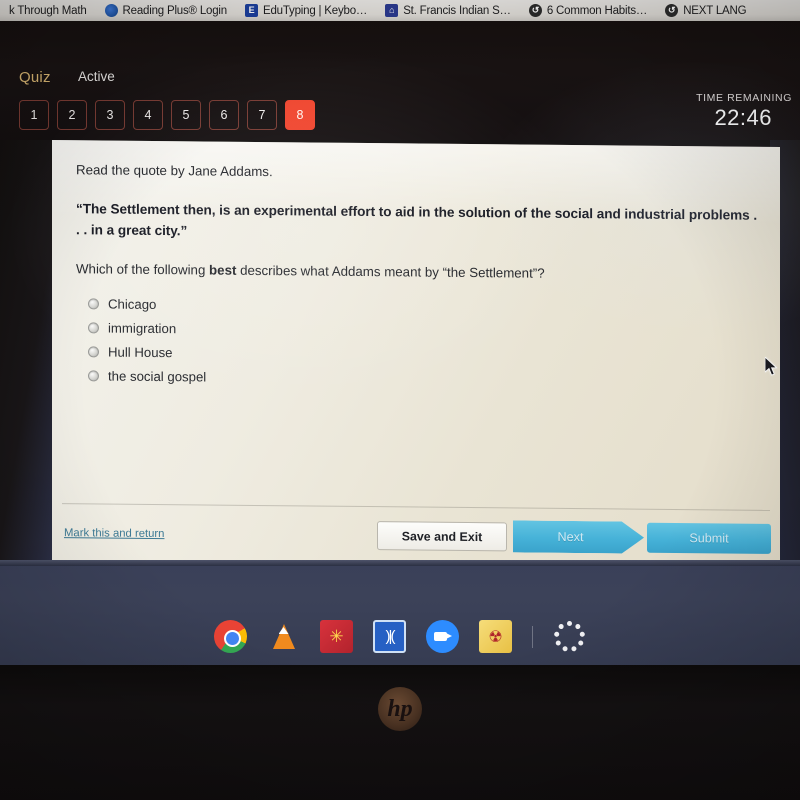 The width and height of the screenshot is (800, 800). I want to click on browser-tab: Reading Plus® Login, so click(166, 10).